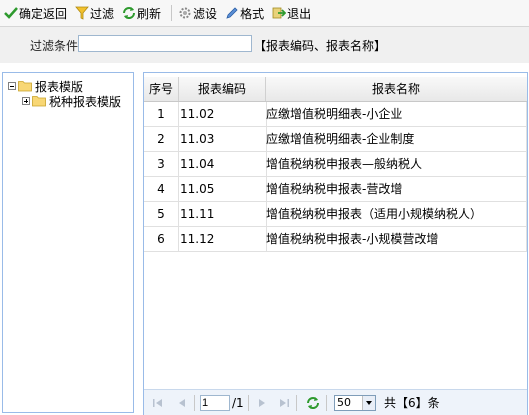  What do you see at coordinates (412, 403) in the screenshot?
I see `record-count: 共【6】条` at bounding box center [412, 403].